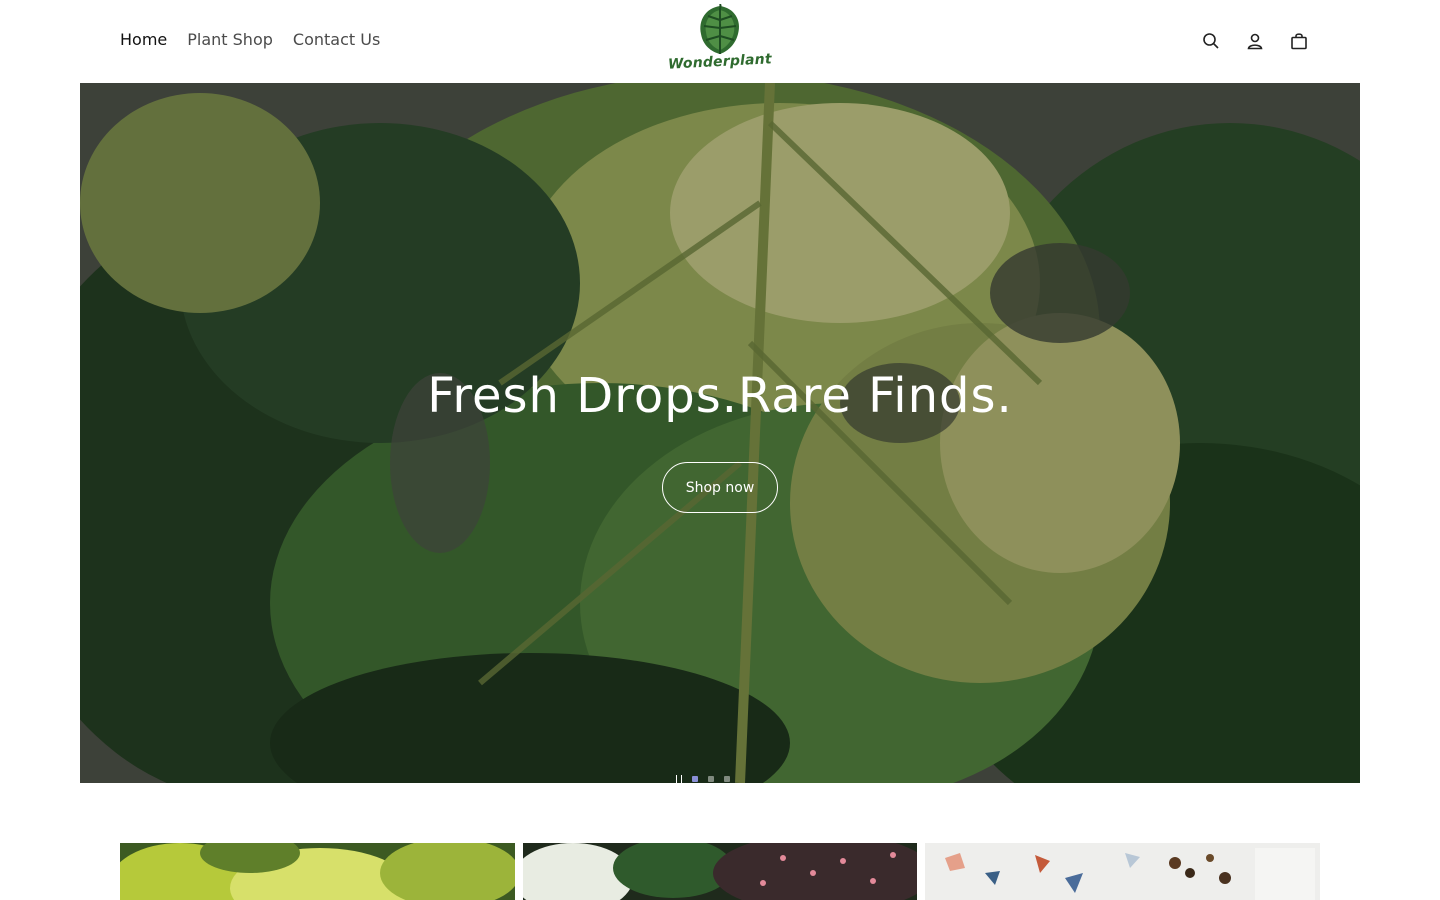  What do you see at coordinates (720, 62) in the screenshot?
I see `logo-text: Wonderplant` at bounding box center [720, 62].